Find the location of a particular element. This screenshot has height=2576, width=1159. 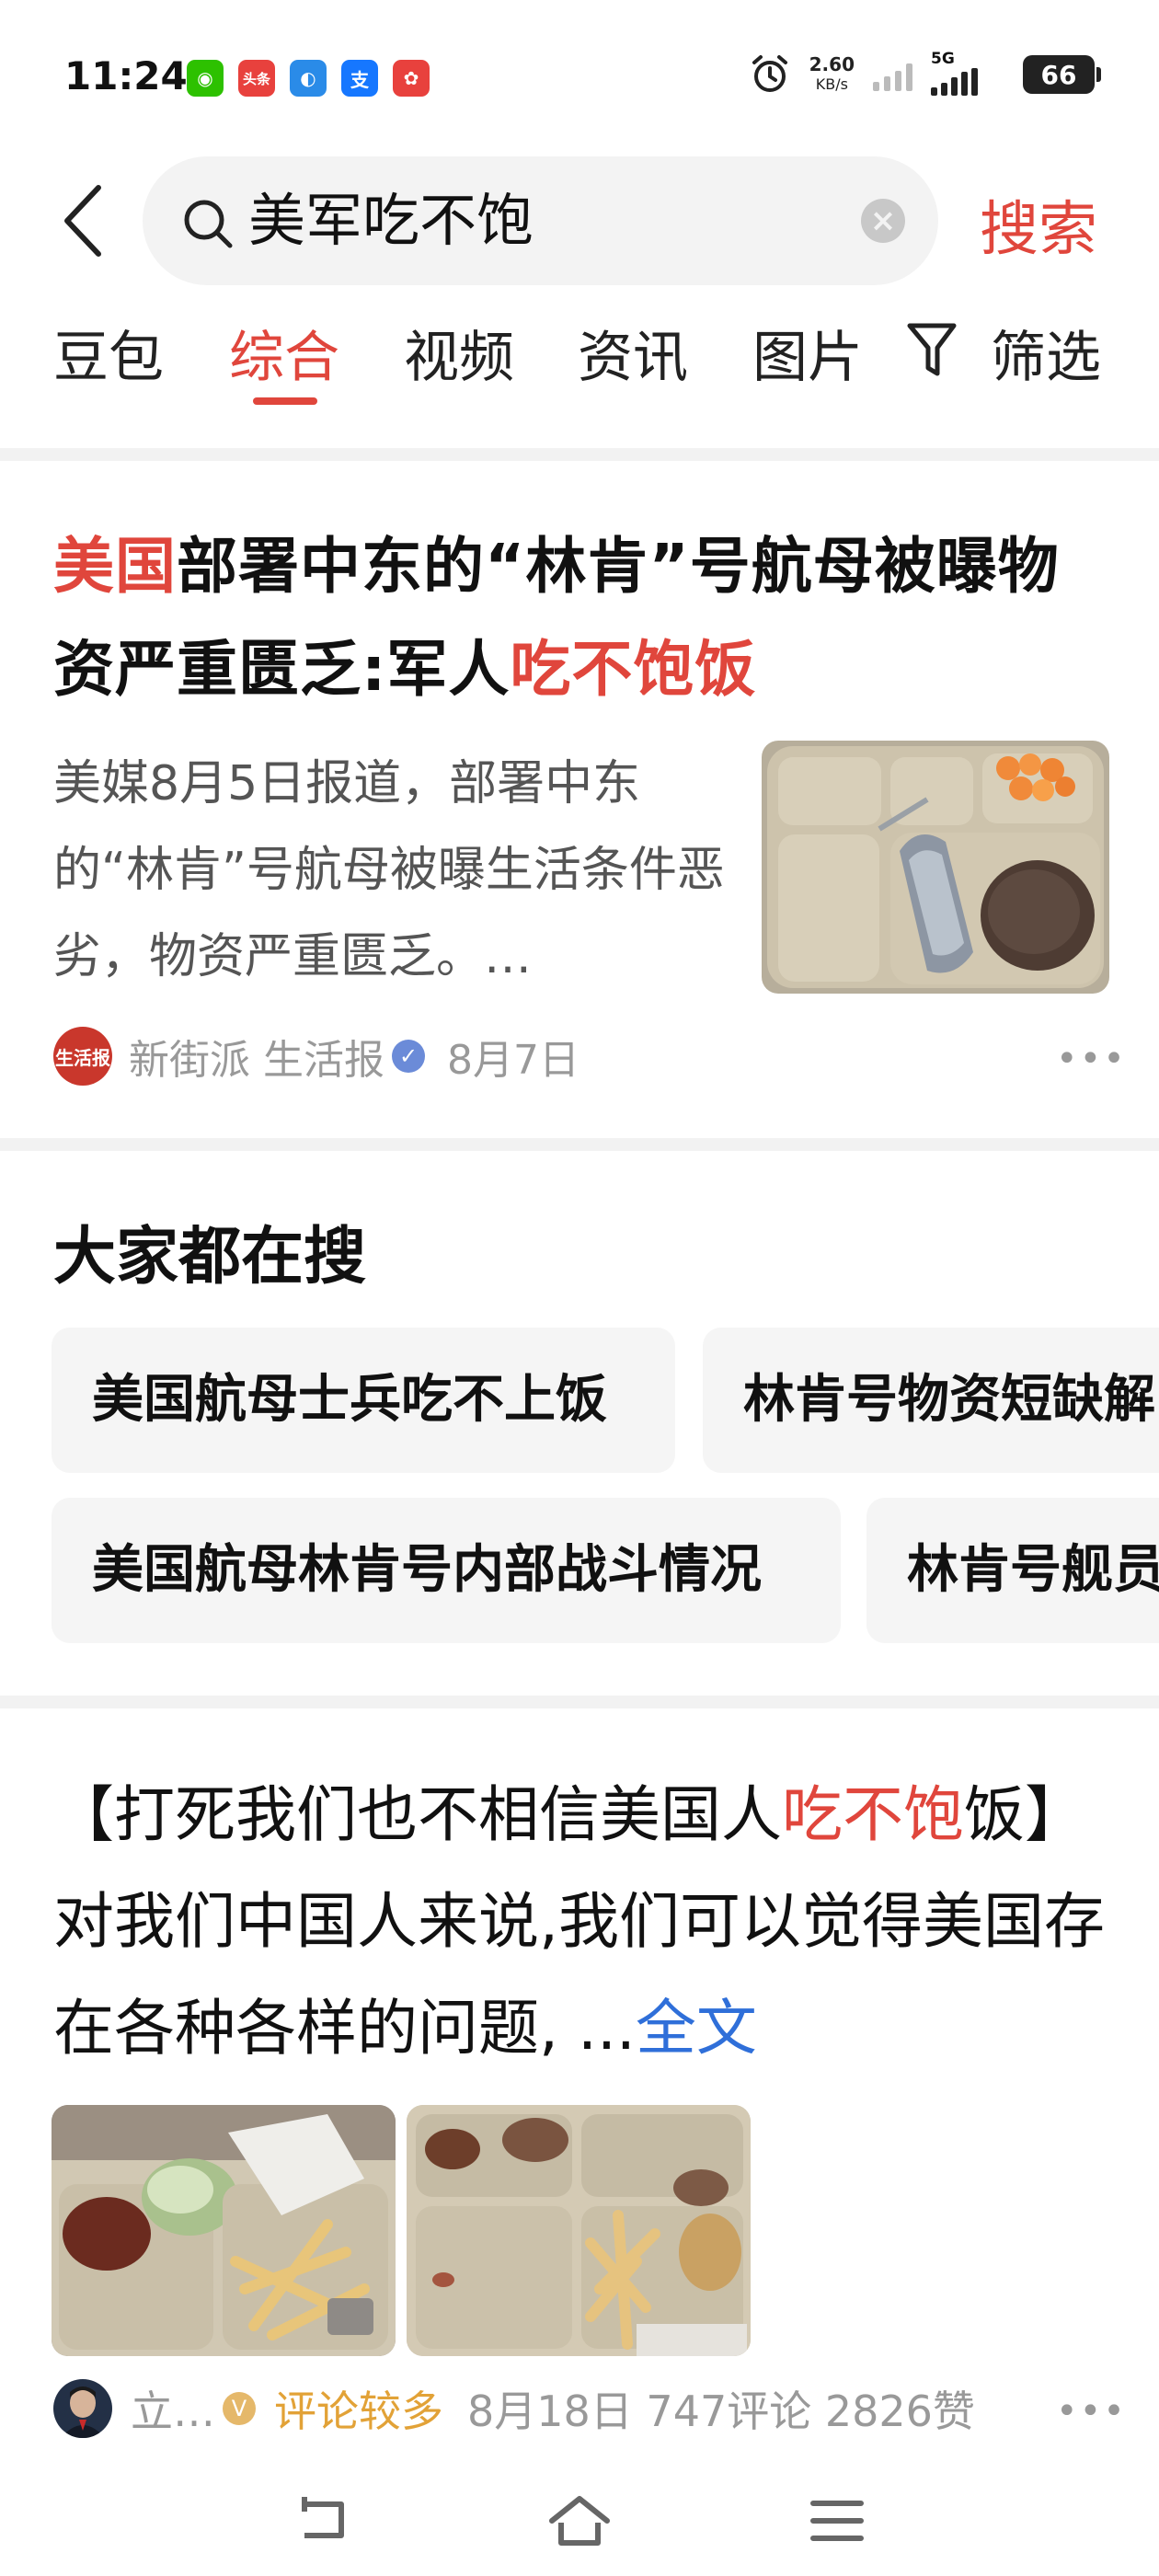

back-arrow-icon is located at coordinates (82, 221).